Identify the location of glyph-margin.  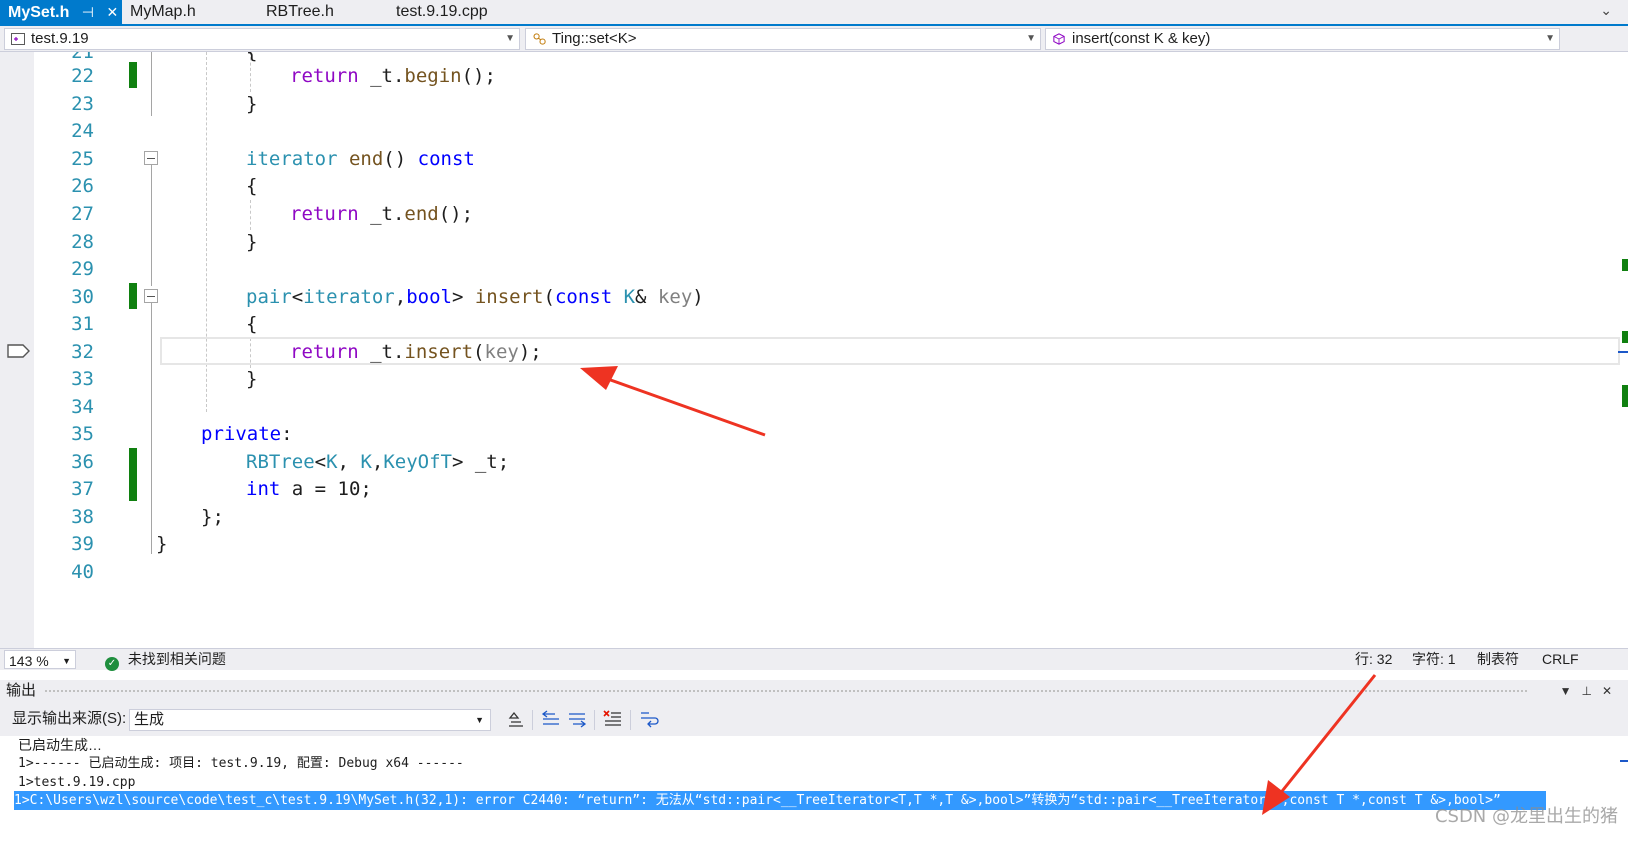
(17, 361).